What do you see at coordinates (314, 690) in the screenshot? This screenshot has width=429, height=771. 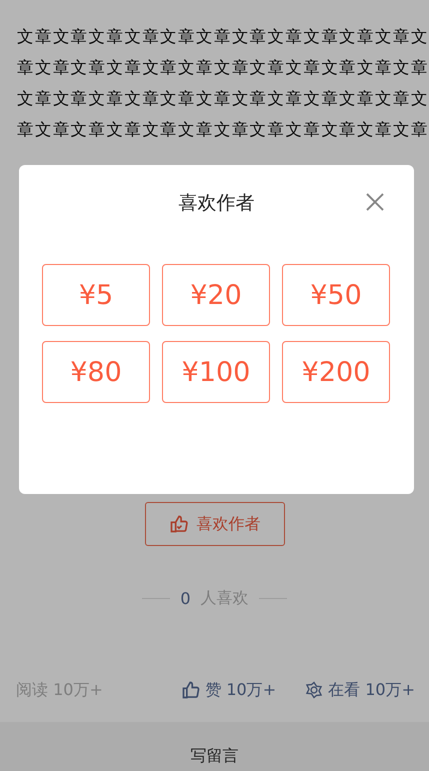 I see `flower-icon` at bounding box center [314, 690].